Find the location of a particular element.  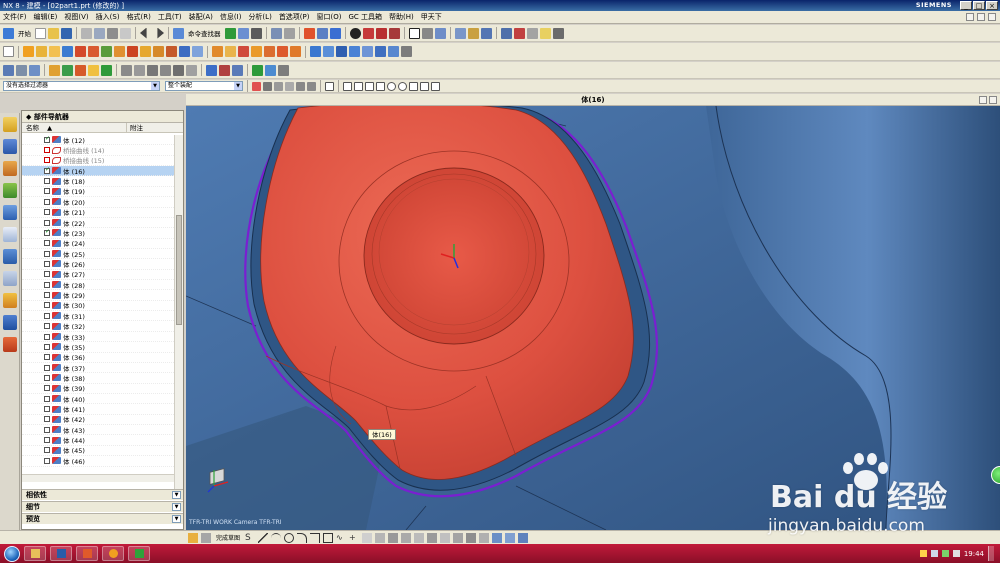

dimension-tool-icon is located at coordinates (445, 537).